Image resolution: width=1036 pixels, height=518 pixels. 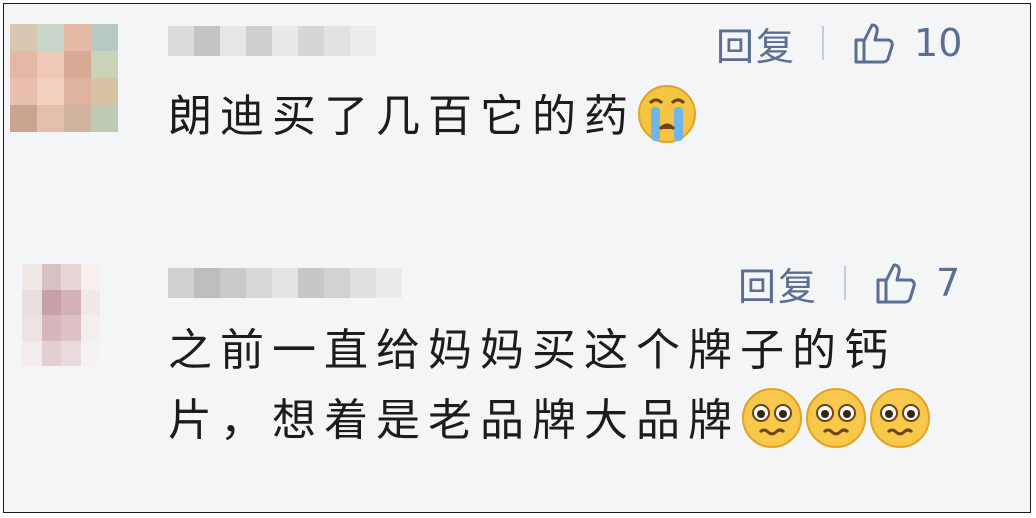 I want to click on comment-body: 朗迪买了几百它的药, so click(x=402, y=116).